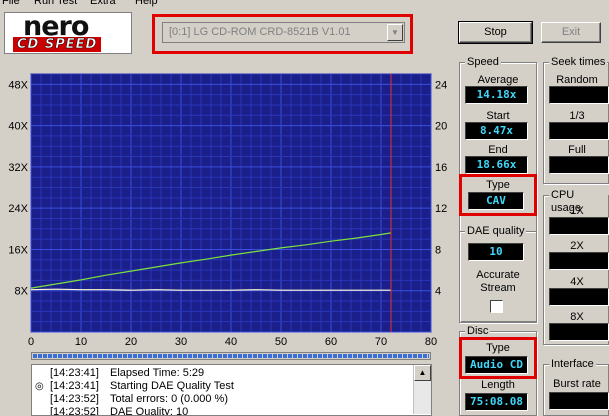 The height and width of the screenshot is (416, 609). Describe the element at coordinates (18, 168) in the screenshot. I see `y-left-tick-label: 32X` at that location.